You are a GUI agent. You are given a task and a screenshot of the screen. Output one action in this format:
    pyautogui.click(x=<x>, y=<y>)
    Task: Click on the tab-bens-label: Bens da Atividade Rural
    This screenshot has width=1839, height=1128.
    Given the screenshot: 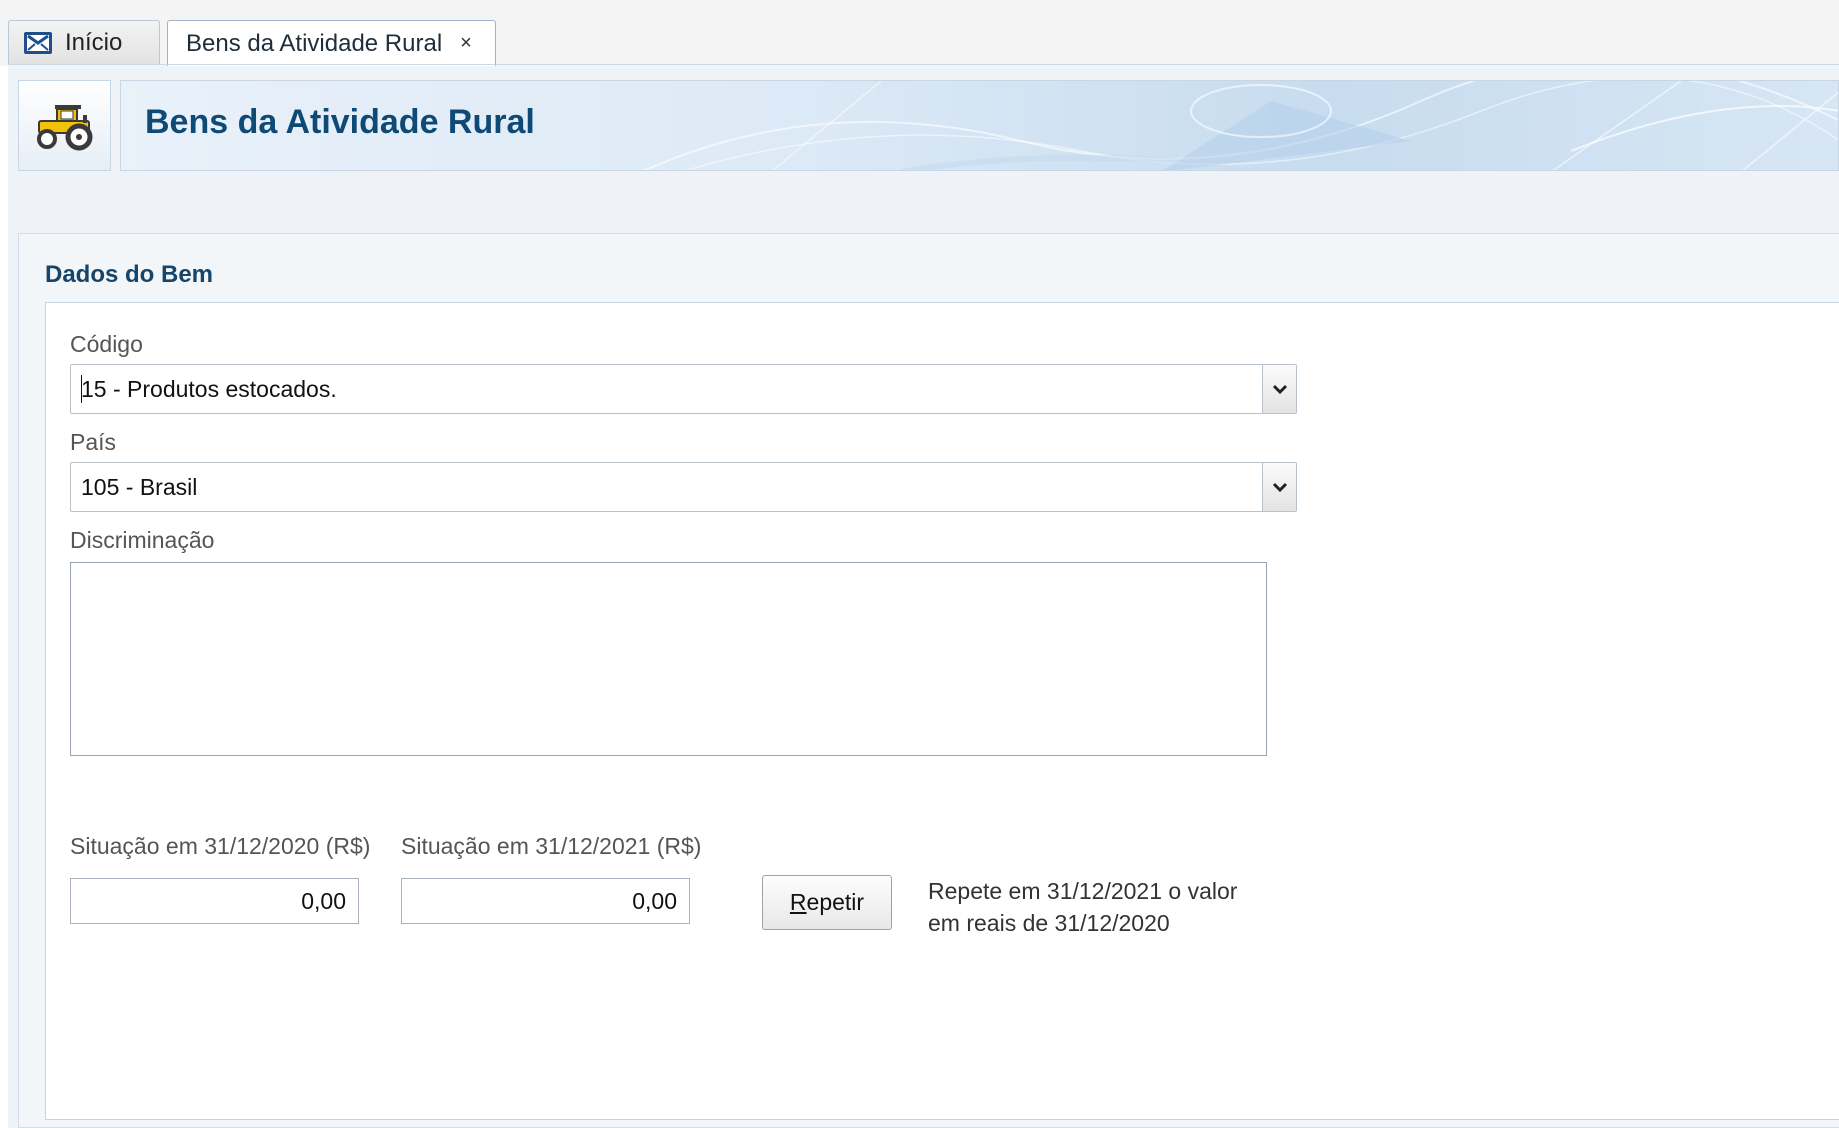 What is the action you would take?
    pyautogui.click(x=314, y=43)
    